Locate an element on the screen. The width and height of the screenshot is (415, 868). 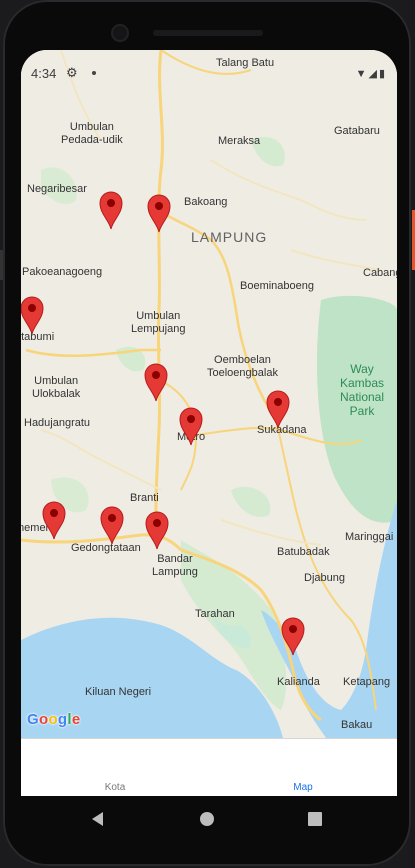
map-label: Boeminaboeng is located at coordinates (277, 286).